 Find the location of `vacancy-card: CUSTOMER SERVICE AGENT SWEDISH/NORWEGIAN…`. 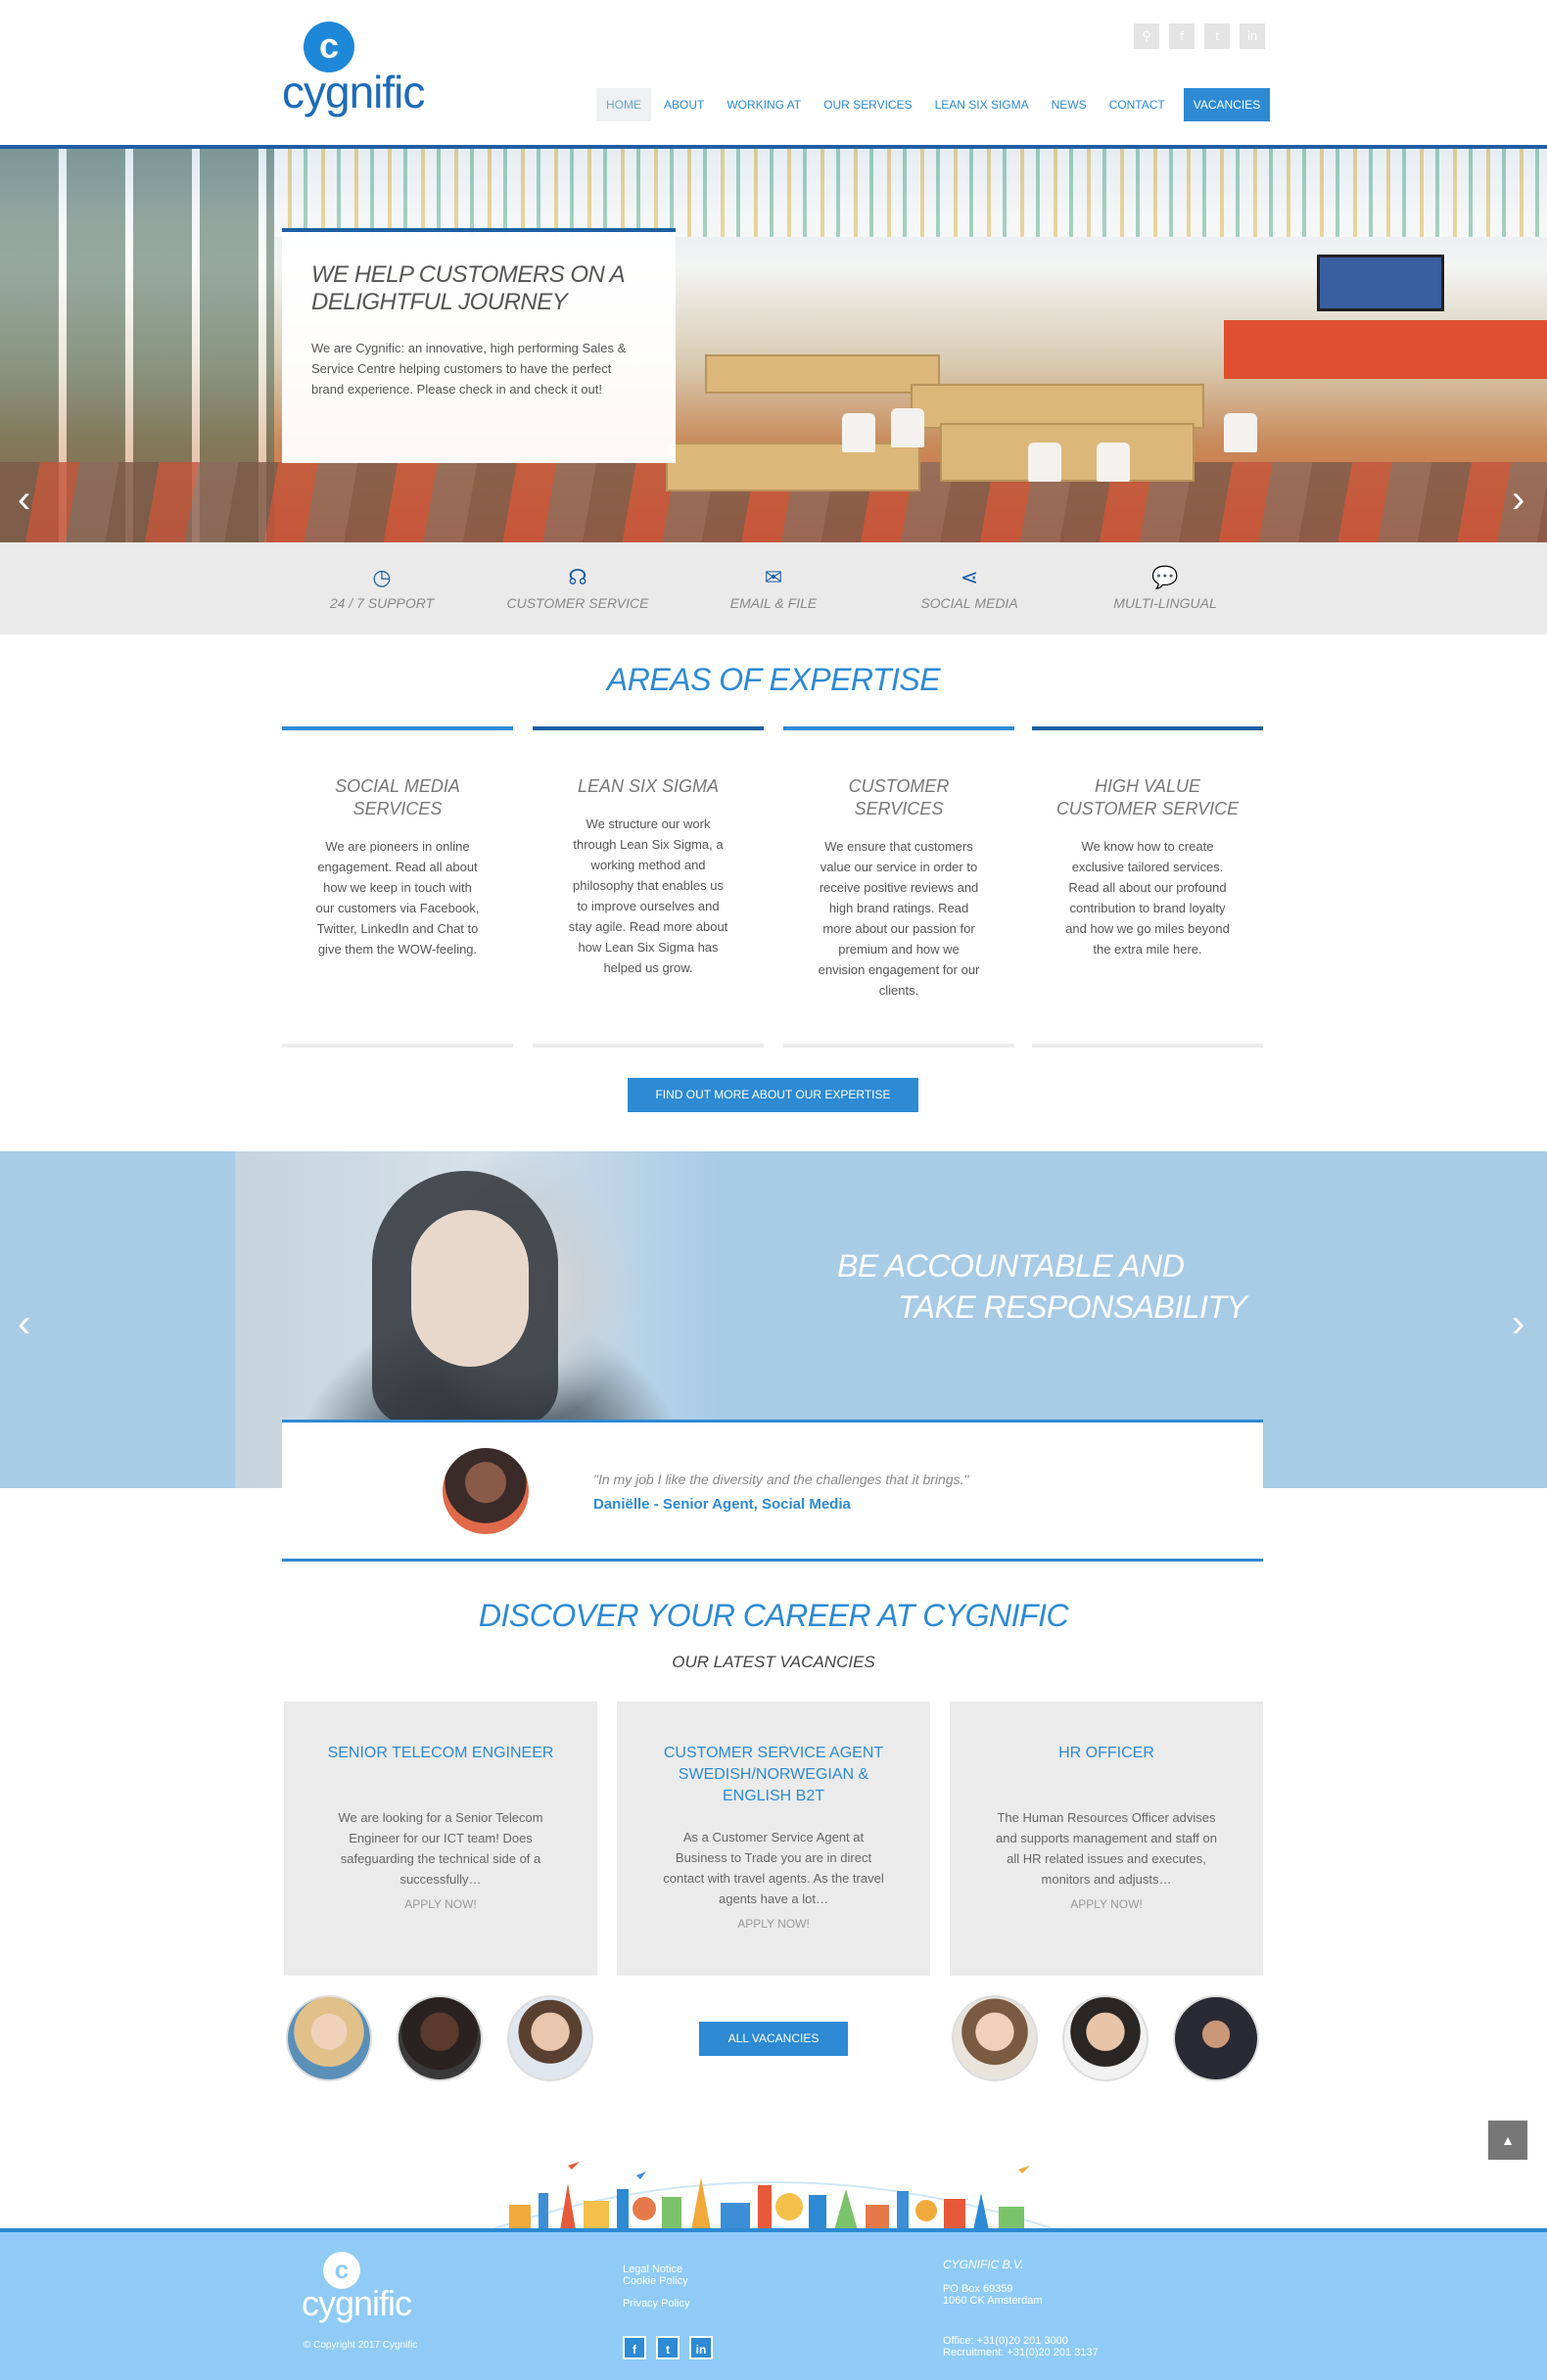

vacancy-card: CUSTOMER SERVICE AGENT SWEDISH/NORWEGIAN… is located at coordinates (773, 1839).